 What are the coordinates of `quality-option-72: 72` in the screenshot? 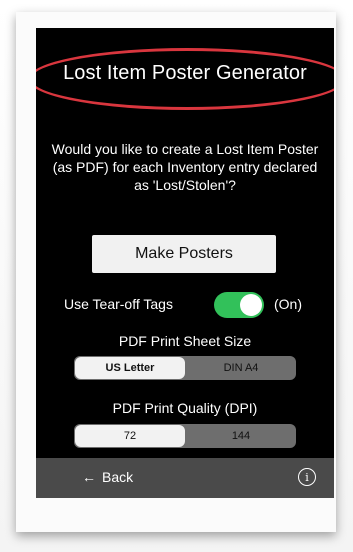 It's located at (130, 436).